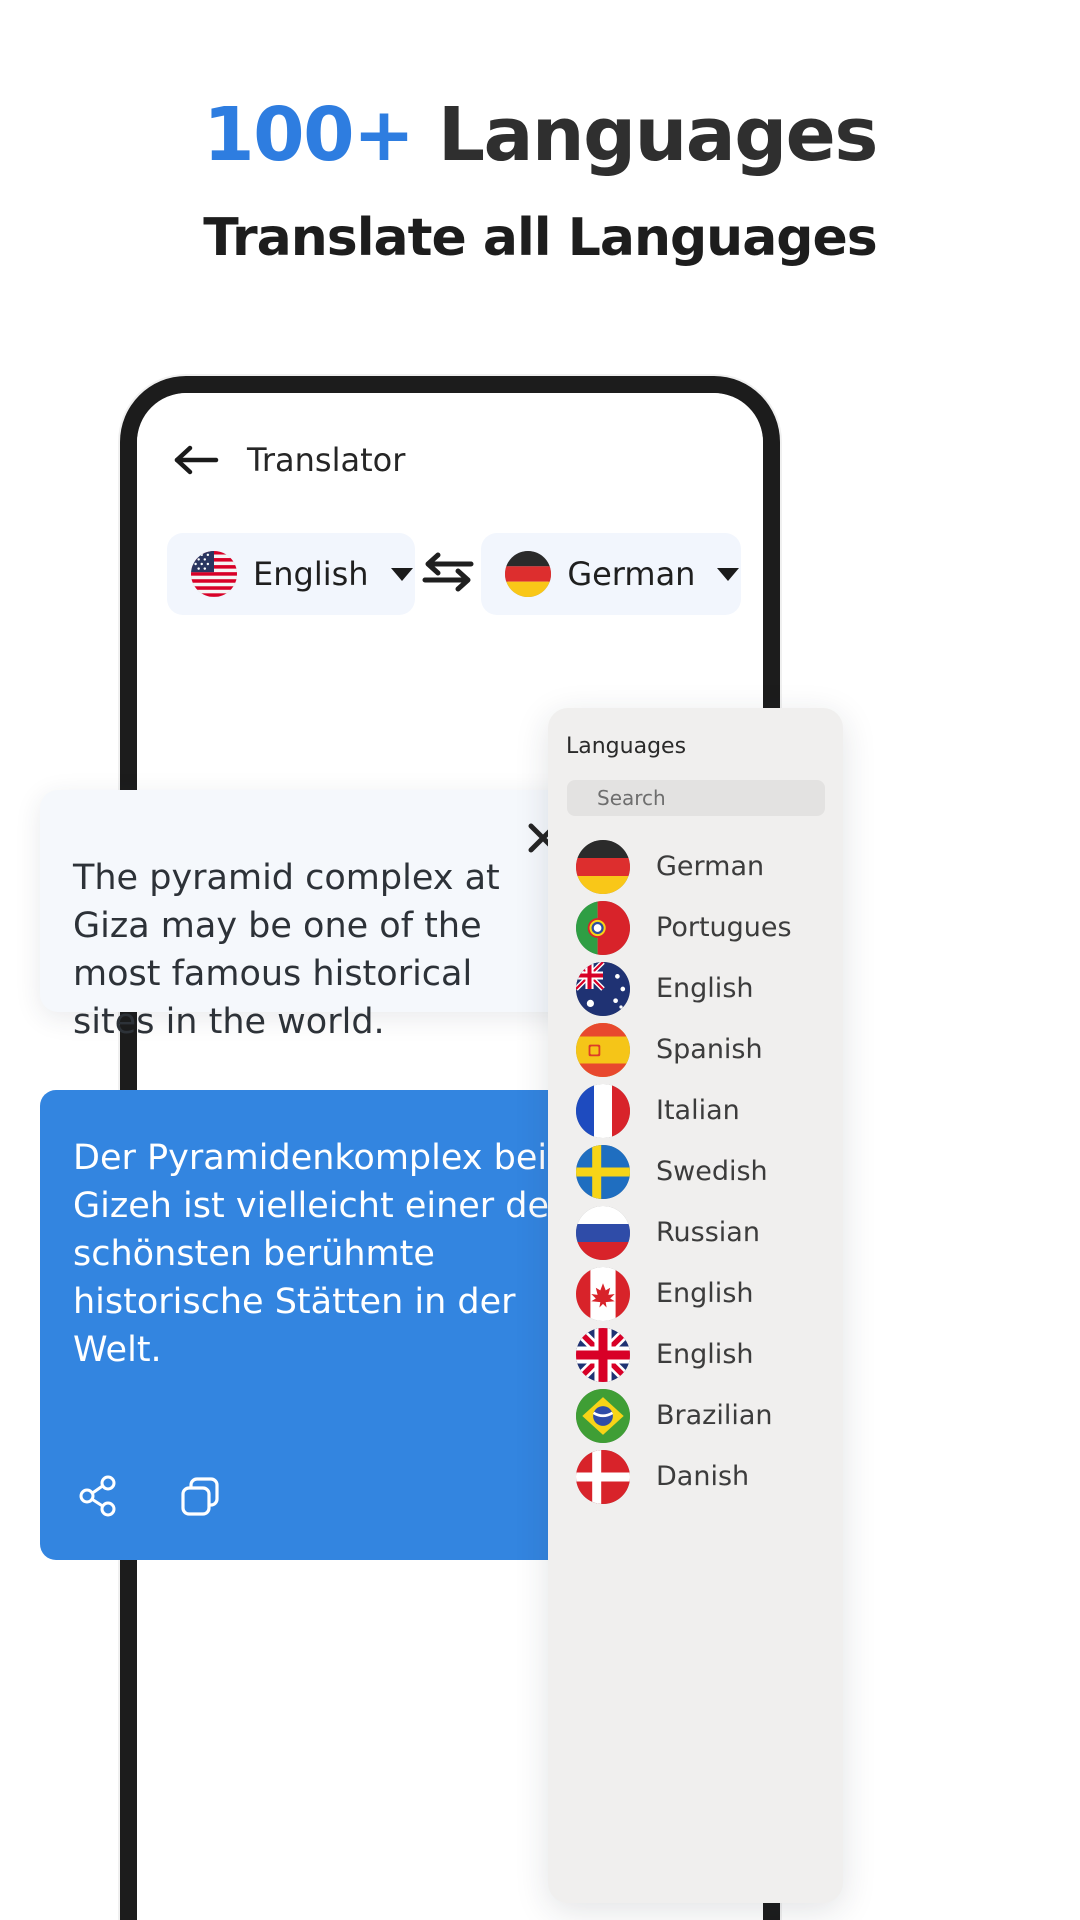  Describe the element at coordinates (603, 1110) in the screenshot. I see `fr-flag-icon` at that location.